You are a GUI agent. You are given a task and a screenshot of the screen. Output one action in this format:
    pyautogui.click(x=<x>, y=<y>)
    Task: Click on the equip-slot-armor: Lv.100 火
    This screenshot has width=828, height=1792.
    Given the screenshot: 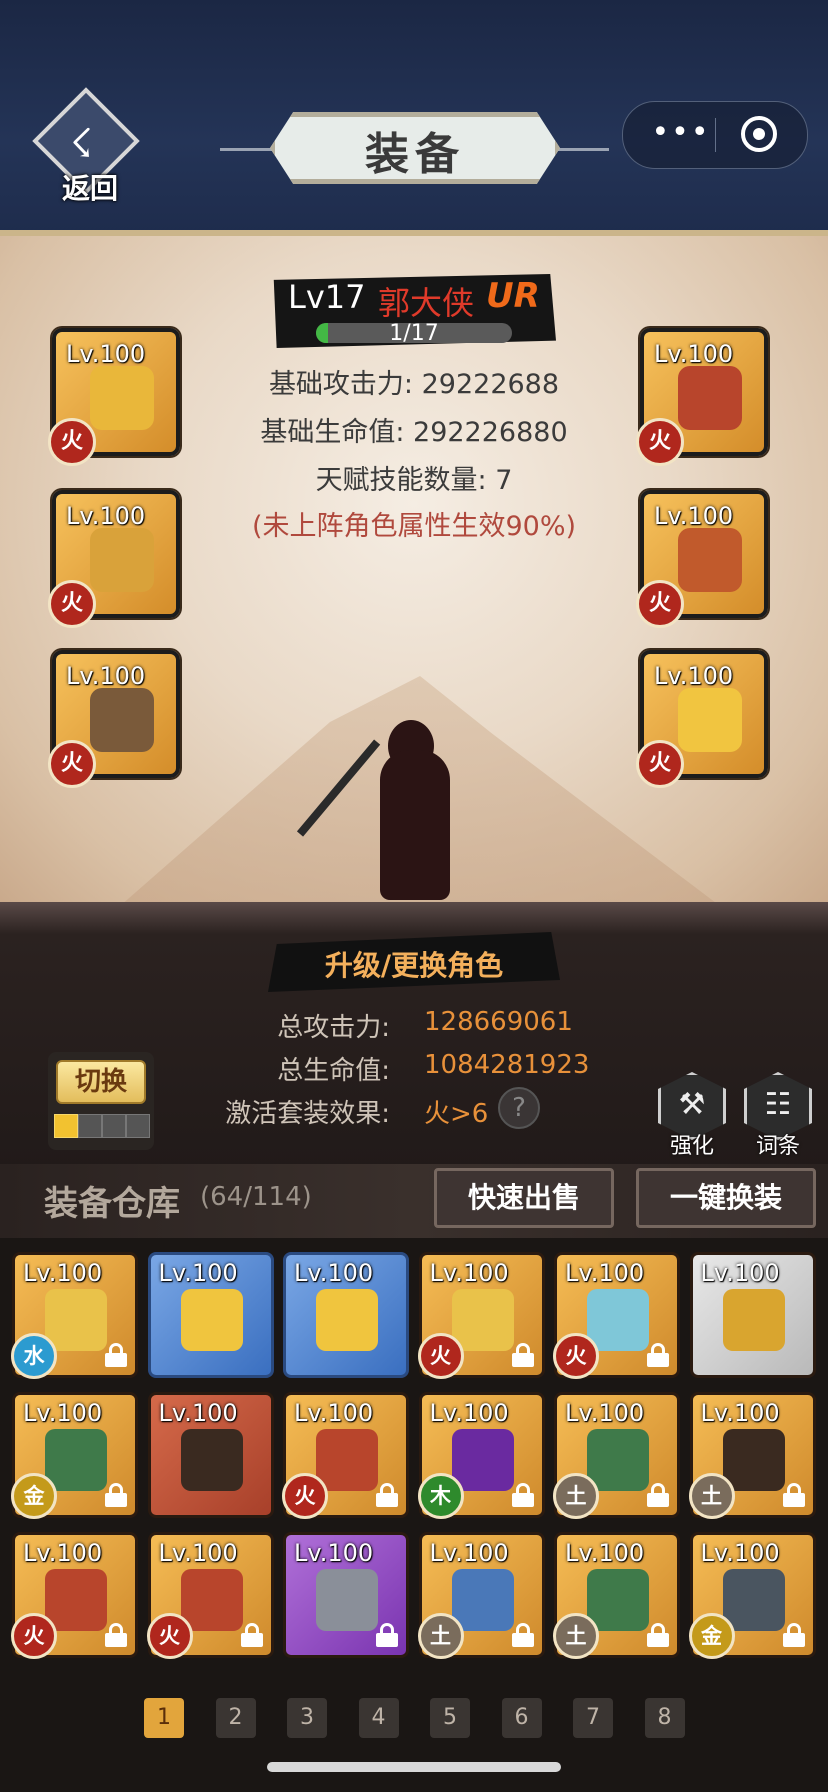 What is the action you would take?
    pyautogui.click(x=702, y=397)
    